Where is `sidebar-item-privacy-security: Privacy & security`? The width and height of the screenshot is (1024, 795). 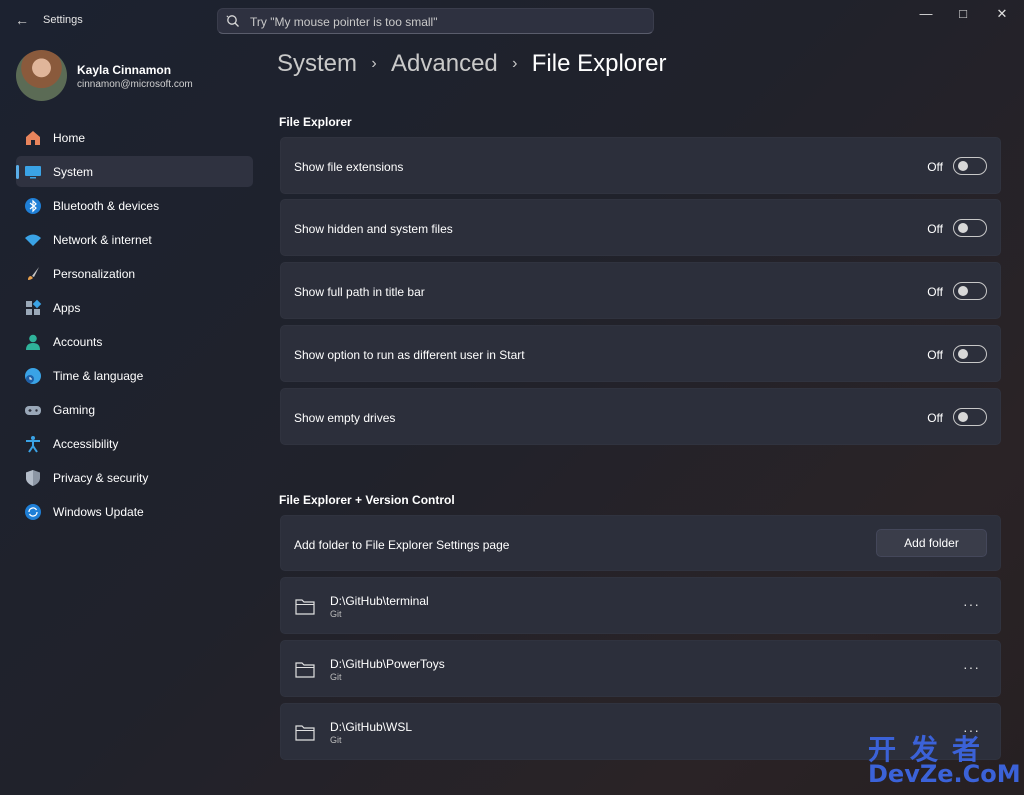
sidebar-item-privacy-security: Privacy & security is located at coordinates (134, 477).